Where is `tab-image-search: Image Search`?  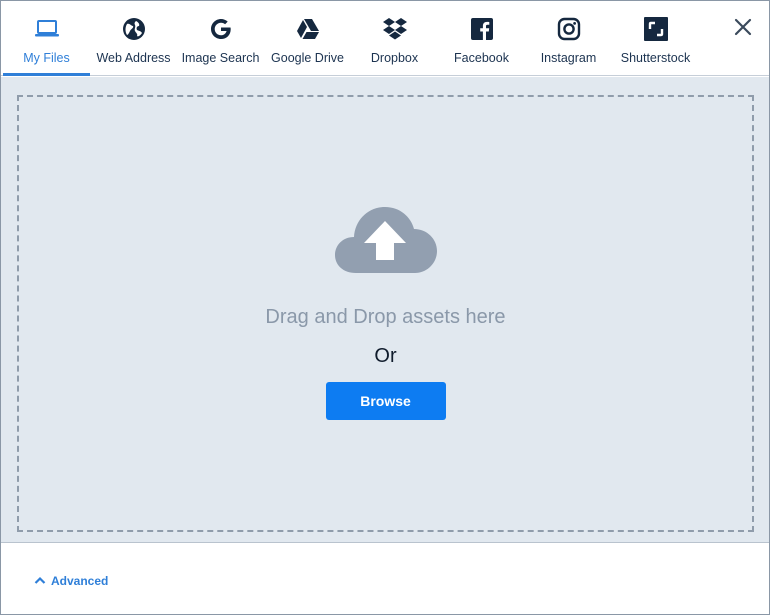
tab-image-search: Image Search is located at coordinates (220, 38).